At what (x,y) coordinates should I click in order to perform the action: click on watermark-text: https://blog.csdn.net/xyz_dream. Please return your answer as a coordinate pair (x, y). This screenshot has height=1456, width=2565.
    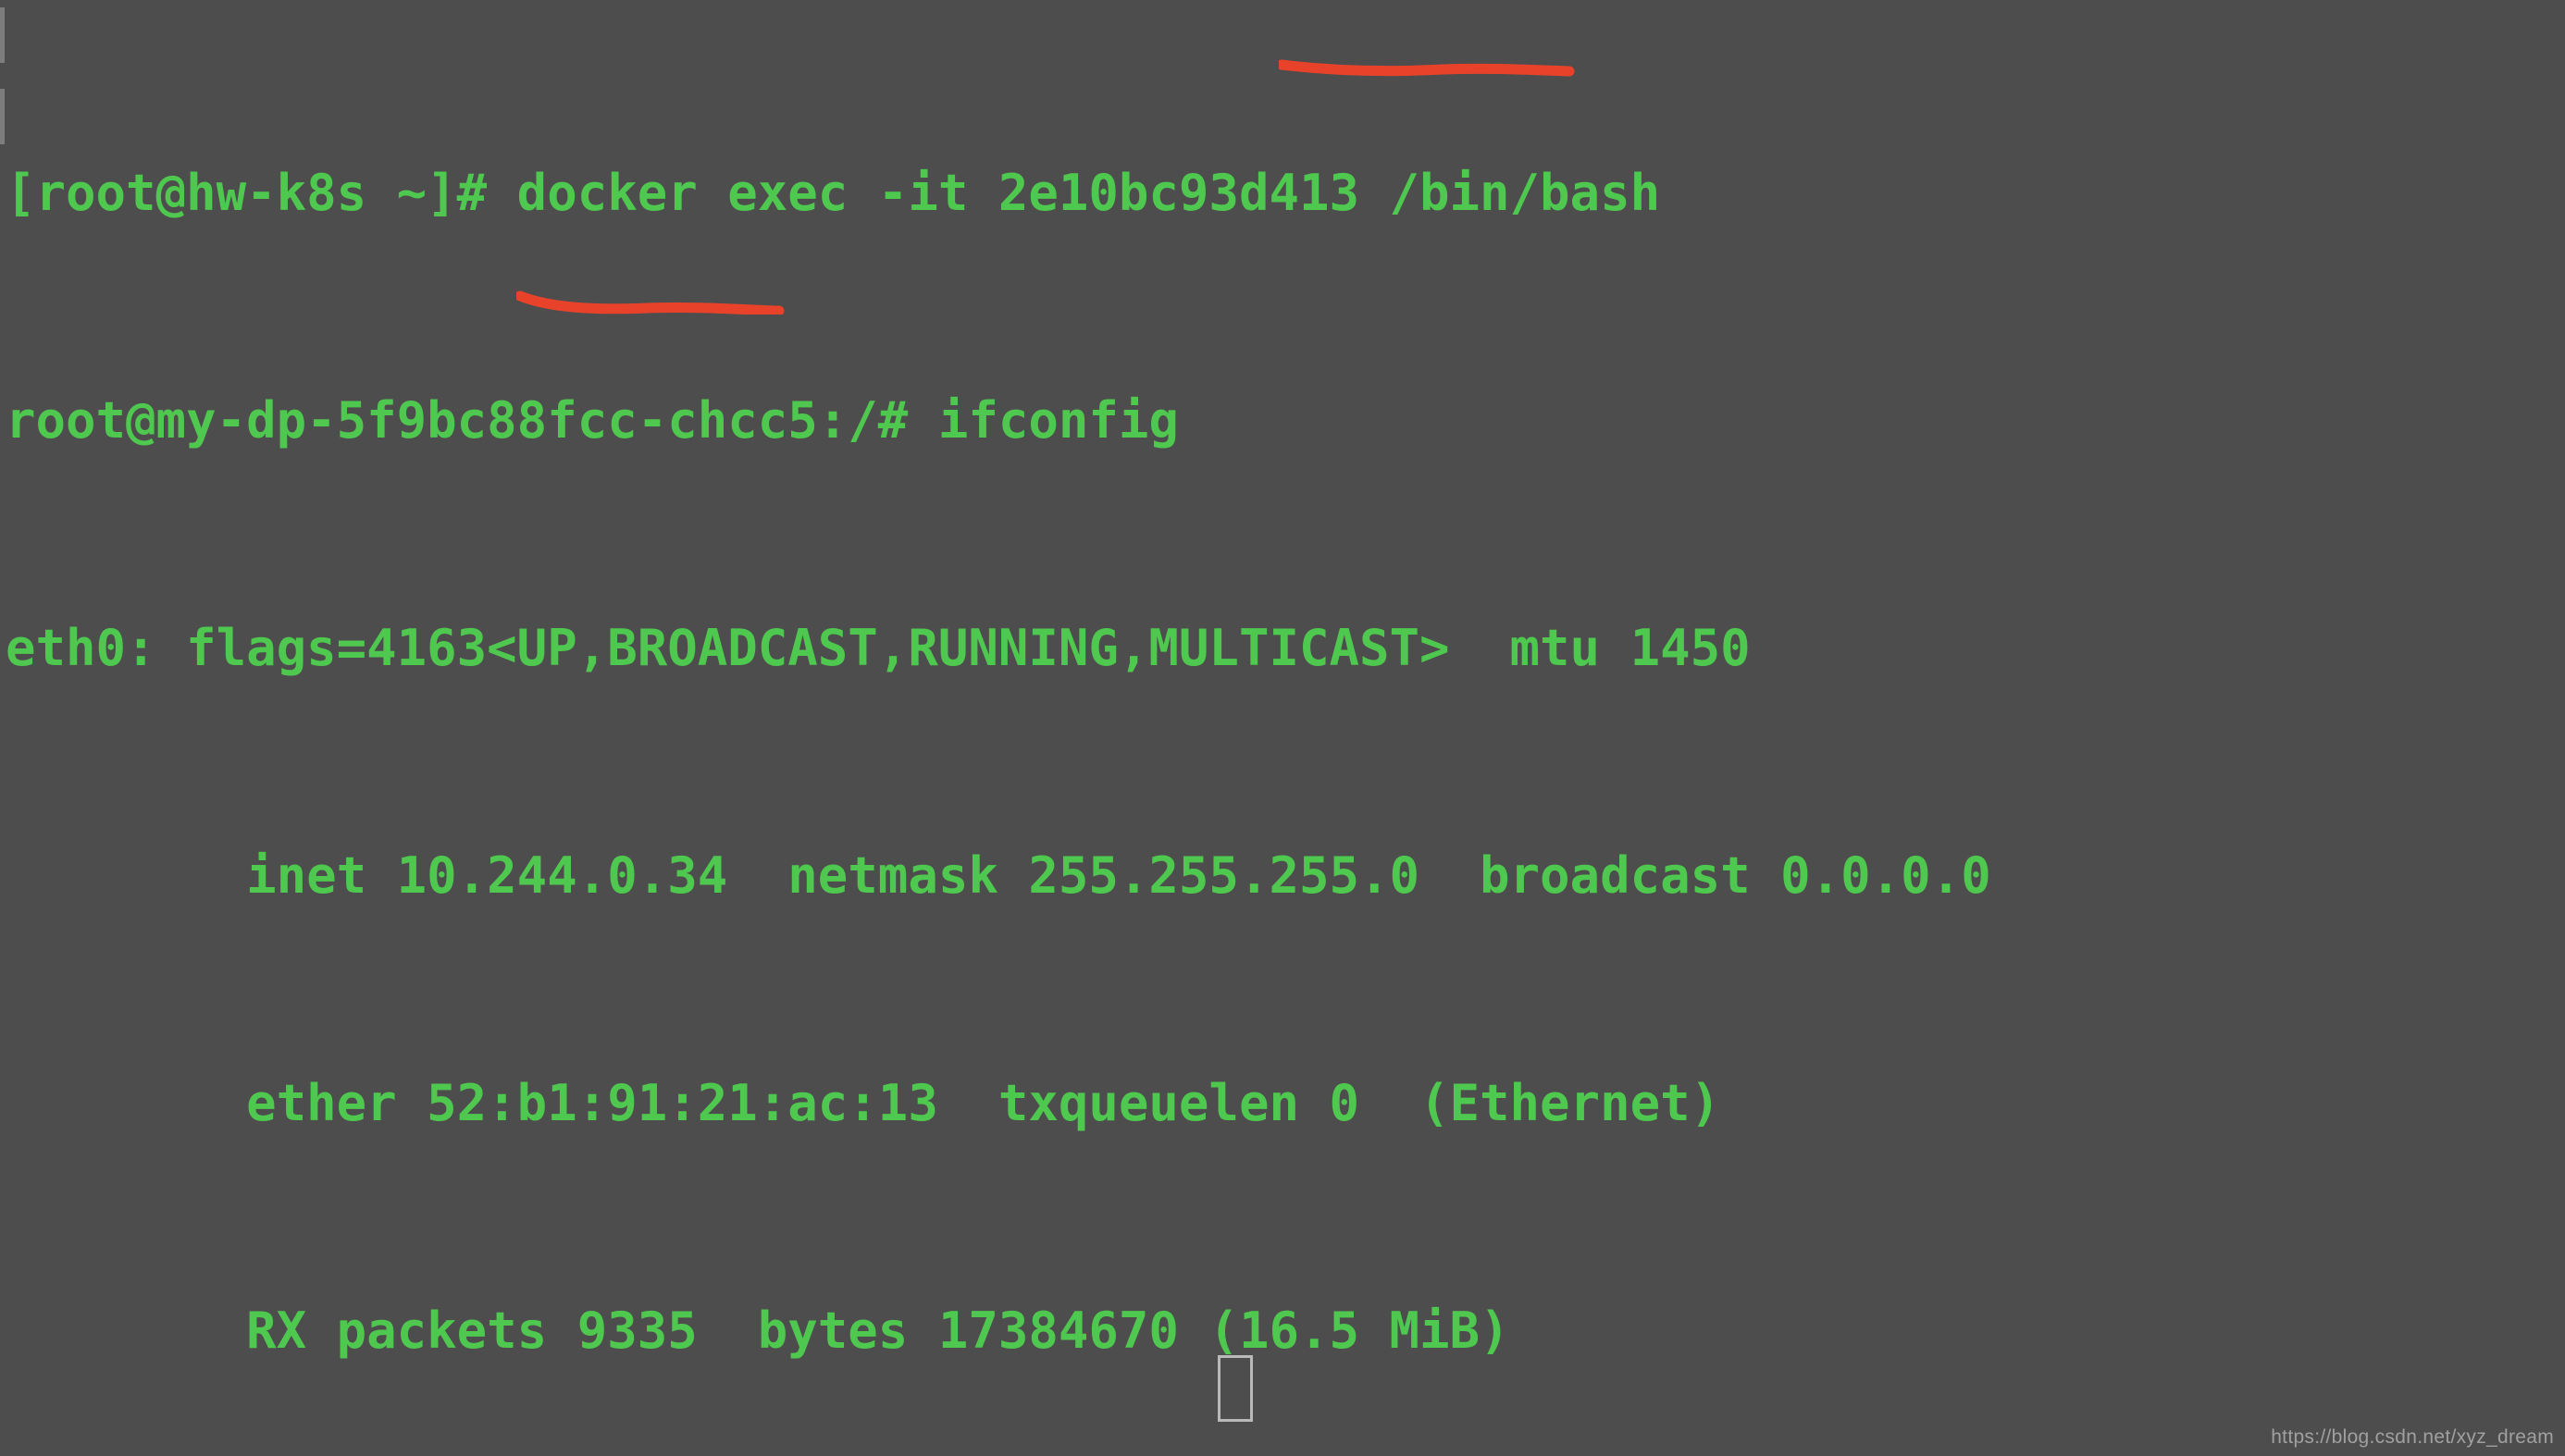
    Looking at the image, I should click on (2412, 1437).